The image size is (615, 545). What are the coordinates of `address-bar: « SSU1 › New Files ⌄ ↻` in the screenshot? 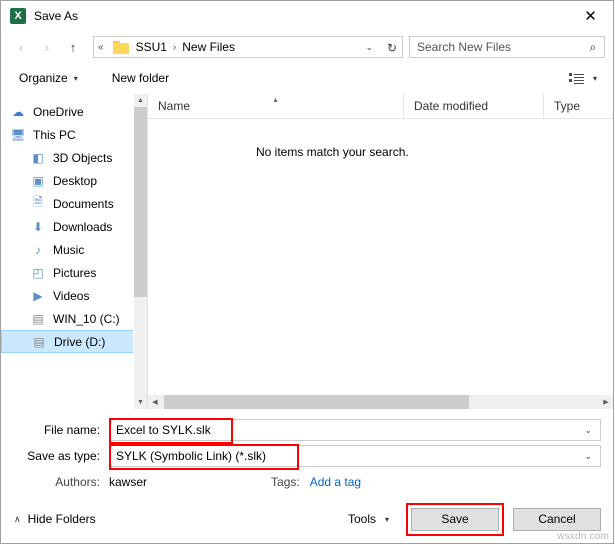 It's located at (248, 47).